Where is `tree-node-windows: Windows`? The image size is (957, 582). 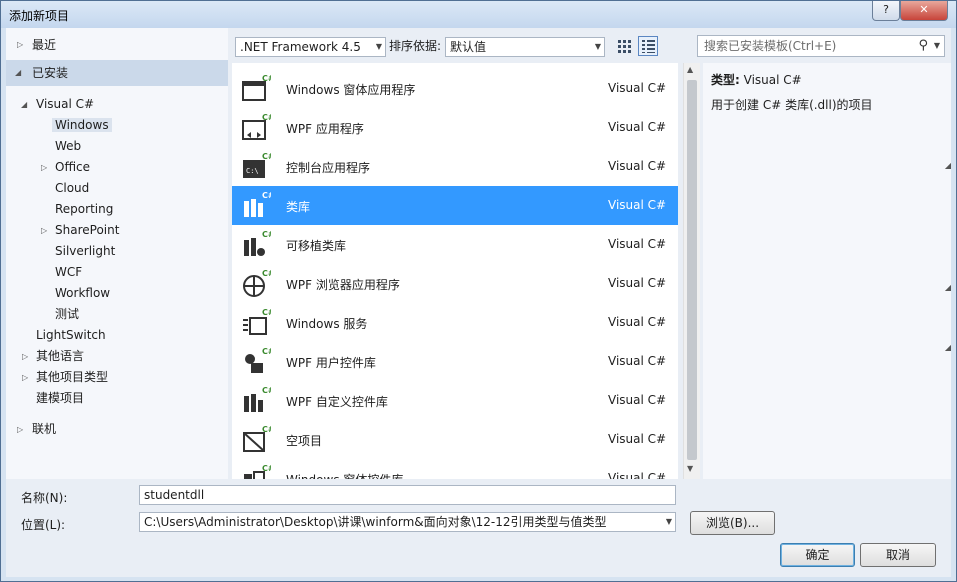
tree-node-windows: Windows is located at coordinates (82, 125).